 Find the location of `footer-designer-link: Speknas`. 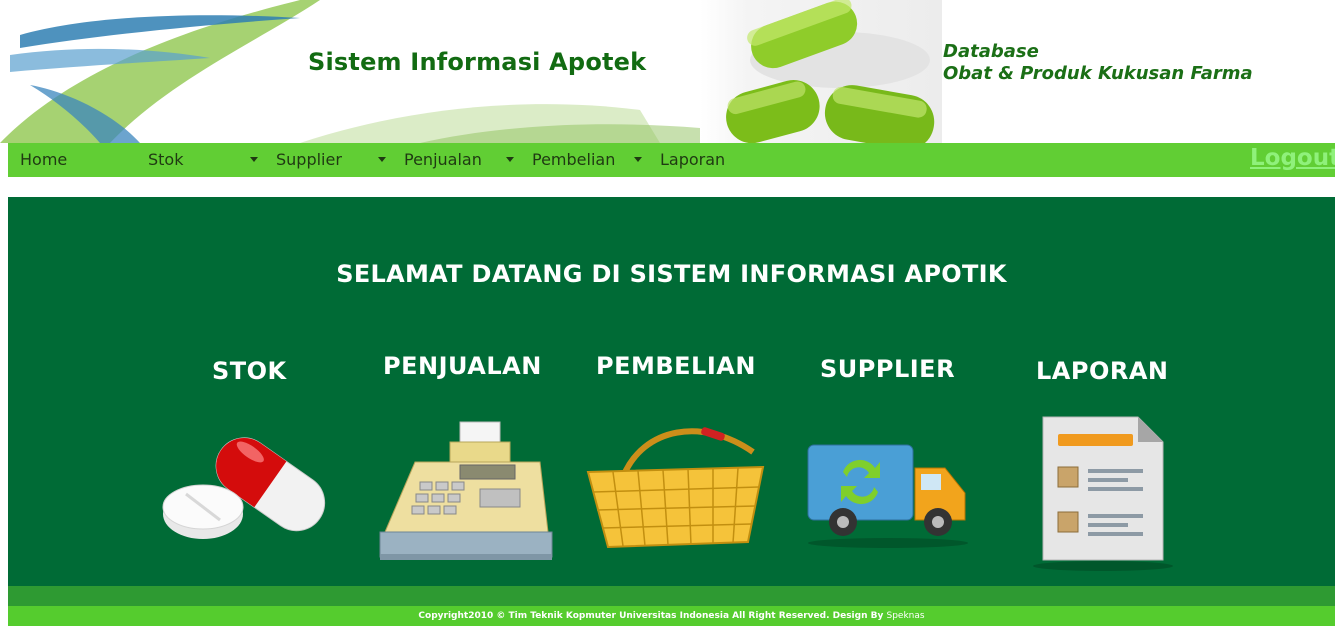

footer-designer-link: Speknas is located at coordinates (905, 616).